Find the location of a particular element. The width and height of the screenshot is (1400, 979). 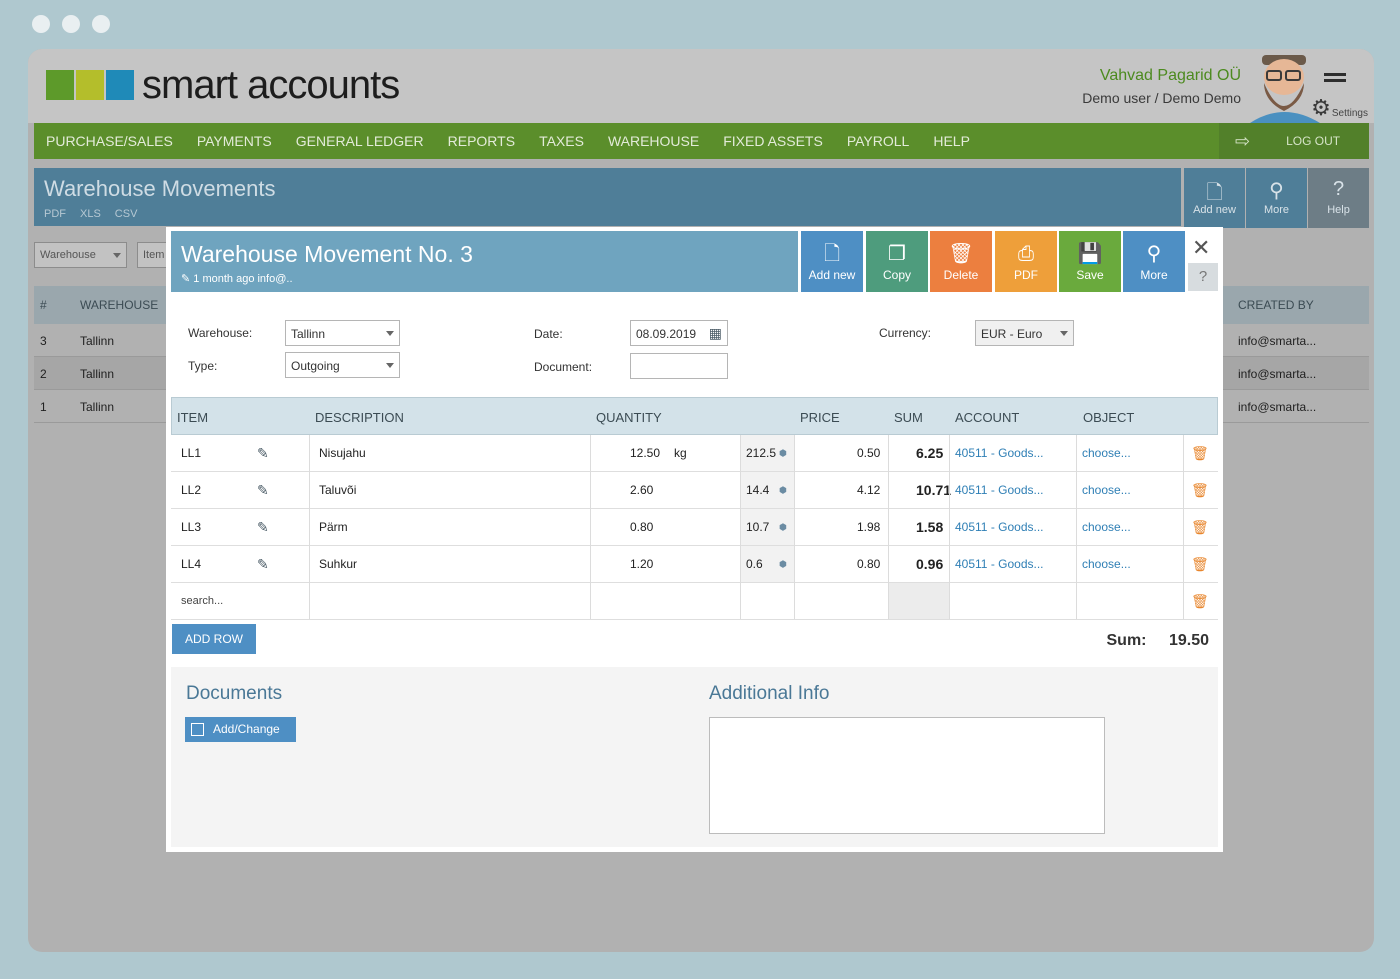

add-change-button: Add/Change is located at coordinates (240, 729).